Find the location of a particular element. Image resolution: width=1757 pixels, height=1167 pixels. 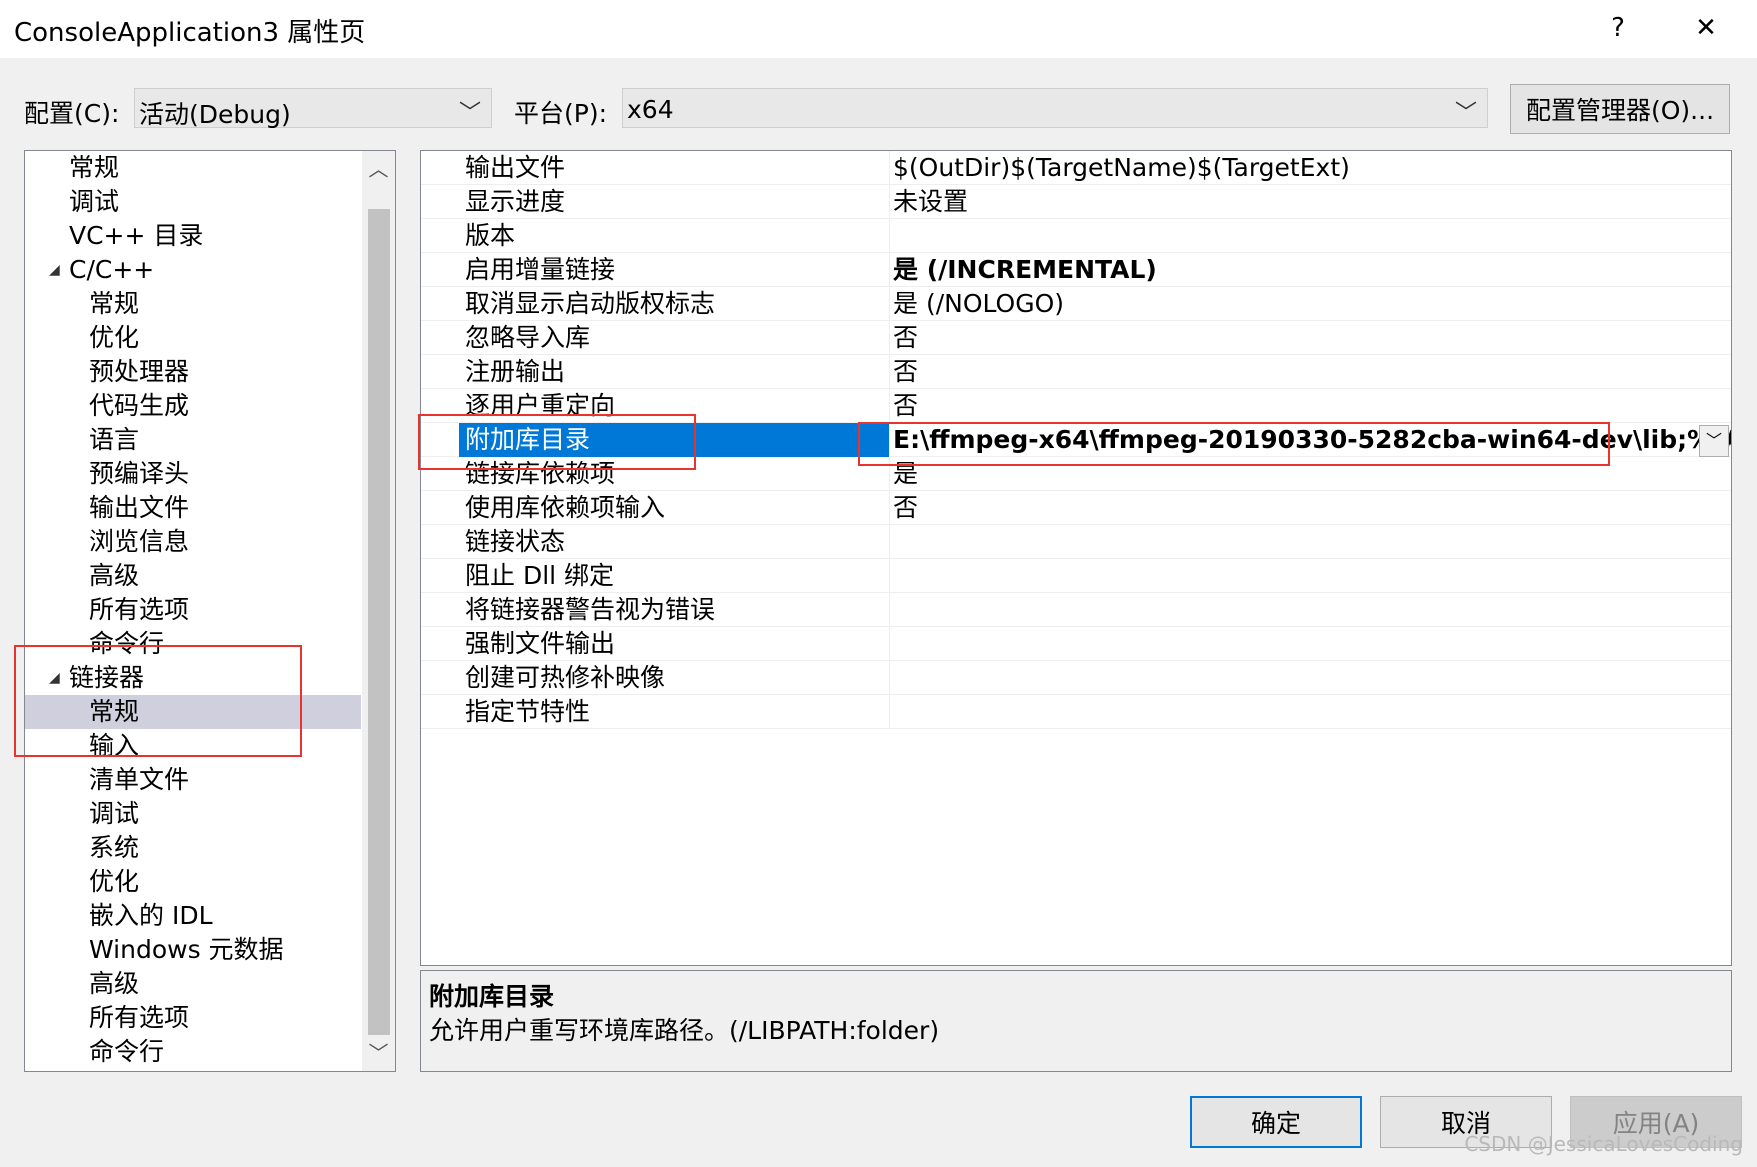

property-name: 使用库依赖项输入 is located at coordinates (565, 507).